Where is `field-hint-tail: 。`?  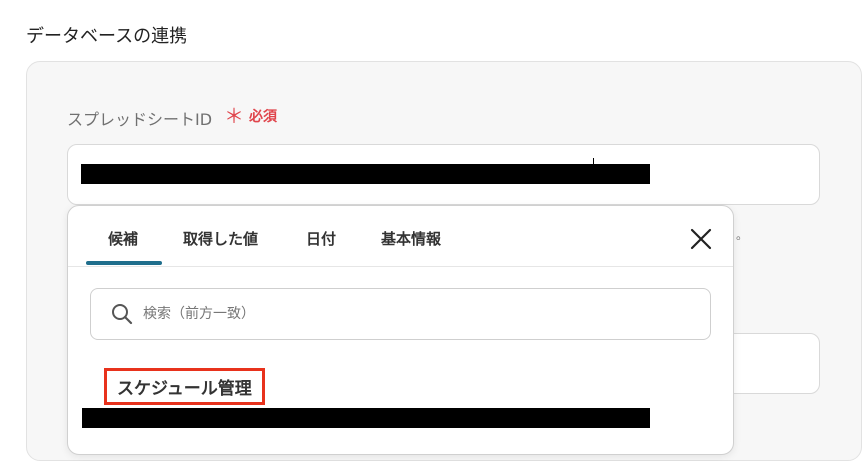 field-hint-tail: 。 is located at coordinates (742, 235).